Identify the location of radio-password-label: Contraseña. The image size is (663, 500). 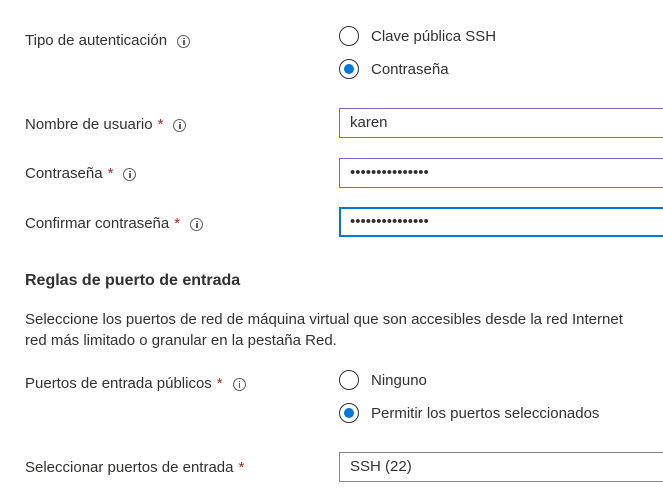
(410, 69).